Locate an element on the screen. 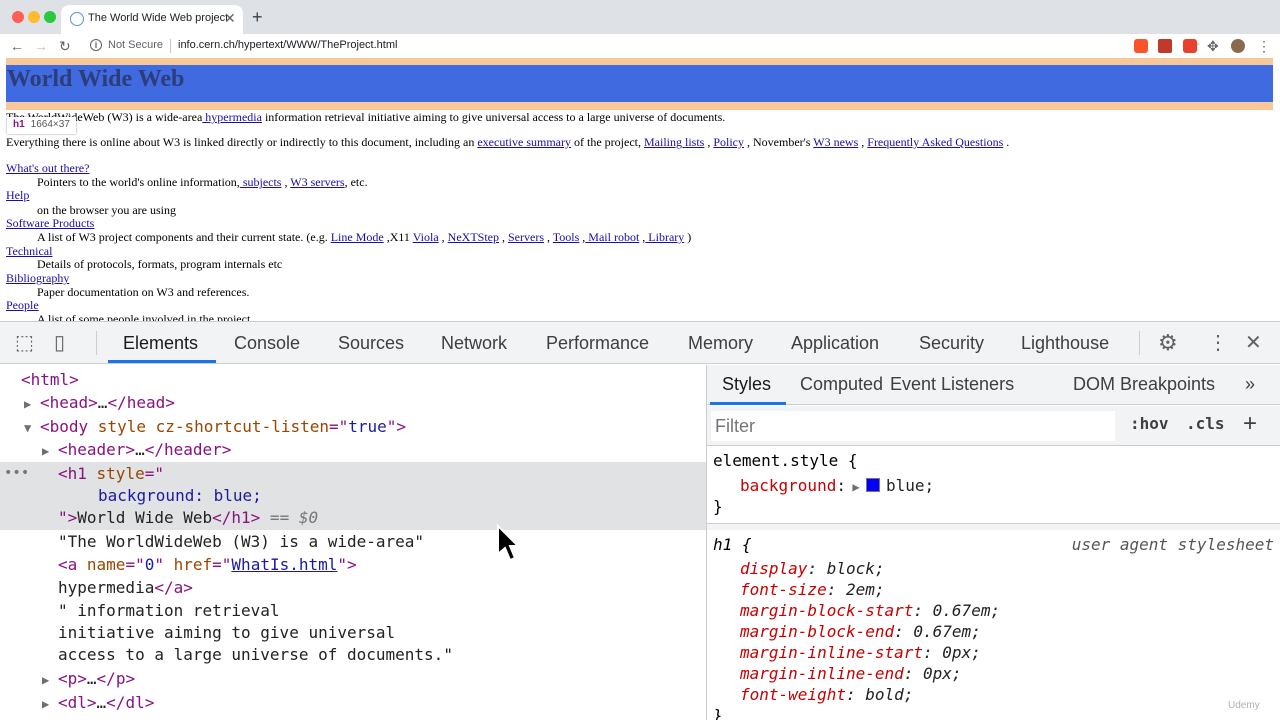 The width and height of the screenshot is (1280, 720). policy-link: Policy is located at coordinates (728, 142).